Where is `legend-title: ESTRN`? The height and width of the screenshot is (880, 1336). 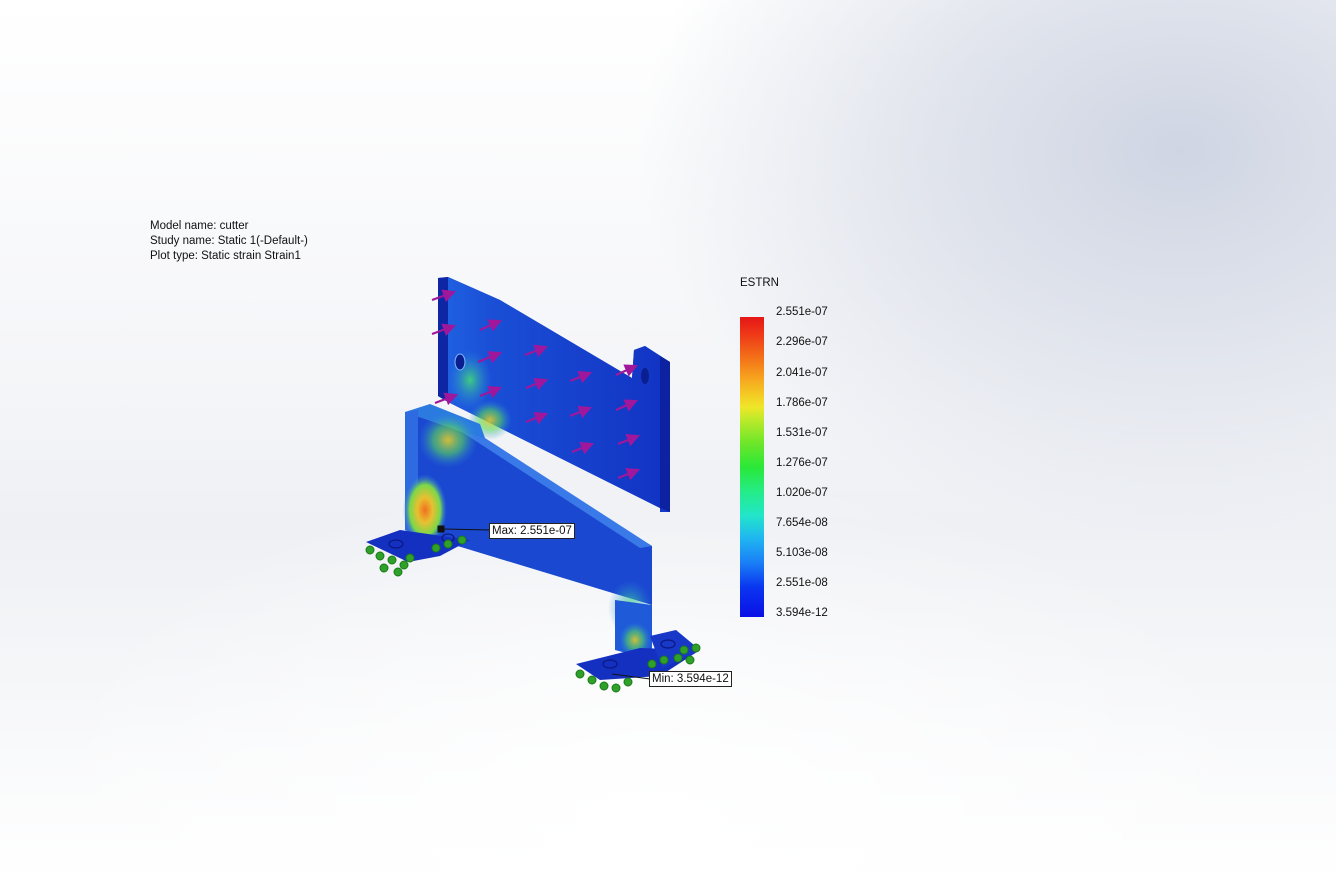
legend-title: ESTRN is located at coordinates (759, 283).